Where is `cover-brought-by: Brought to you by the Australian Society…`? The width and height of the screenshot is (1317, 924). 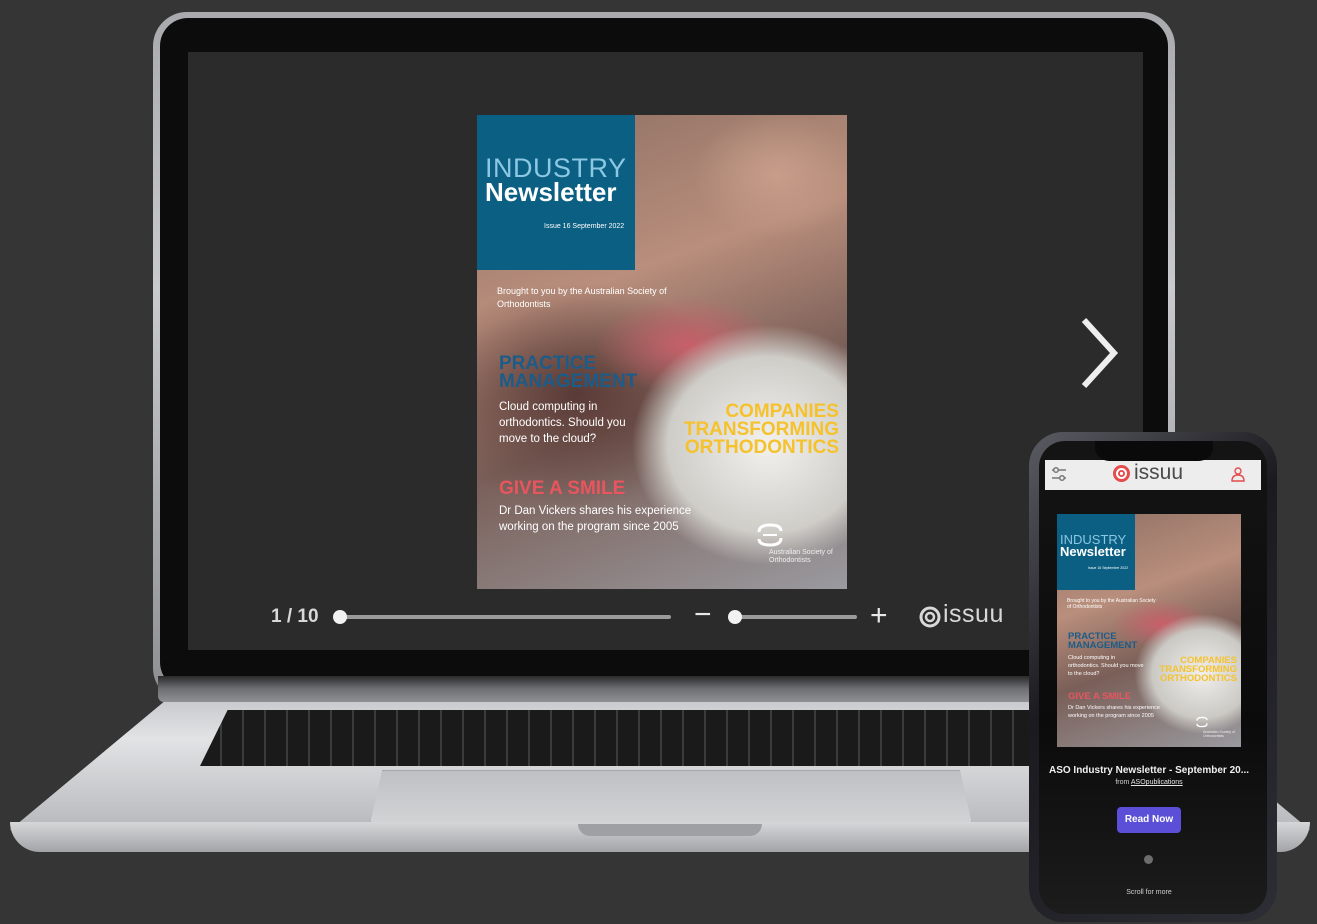 cover-brought-by: Brought to you by the Australian Society… is located at coordinates (582, 297).